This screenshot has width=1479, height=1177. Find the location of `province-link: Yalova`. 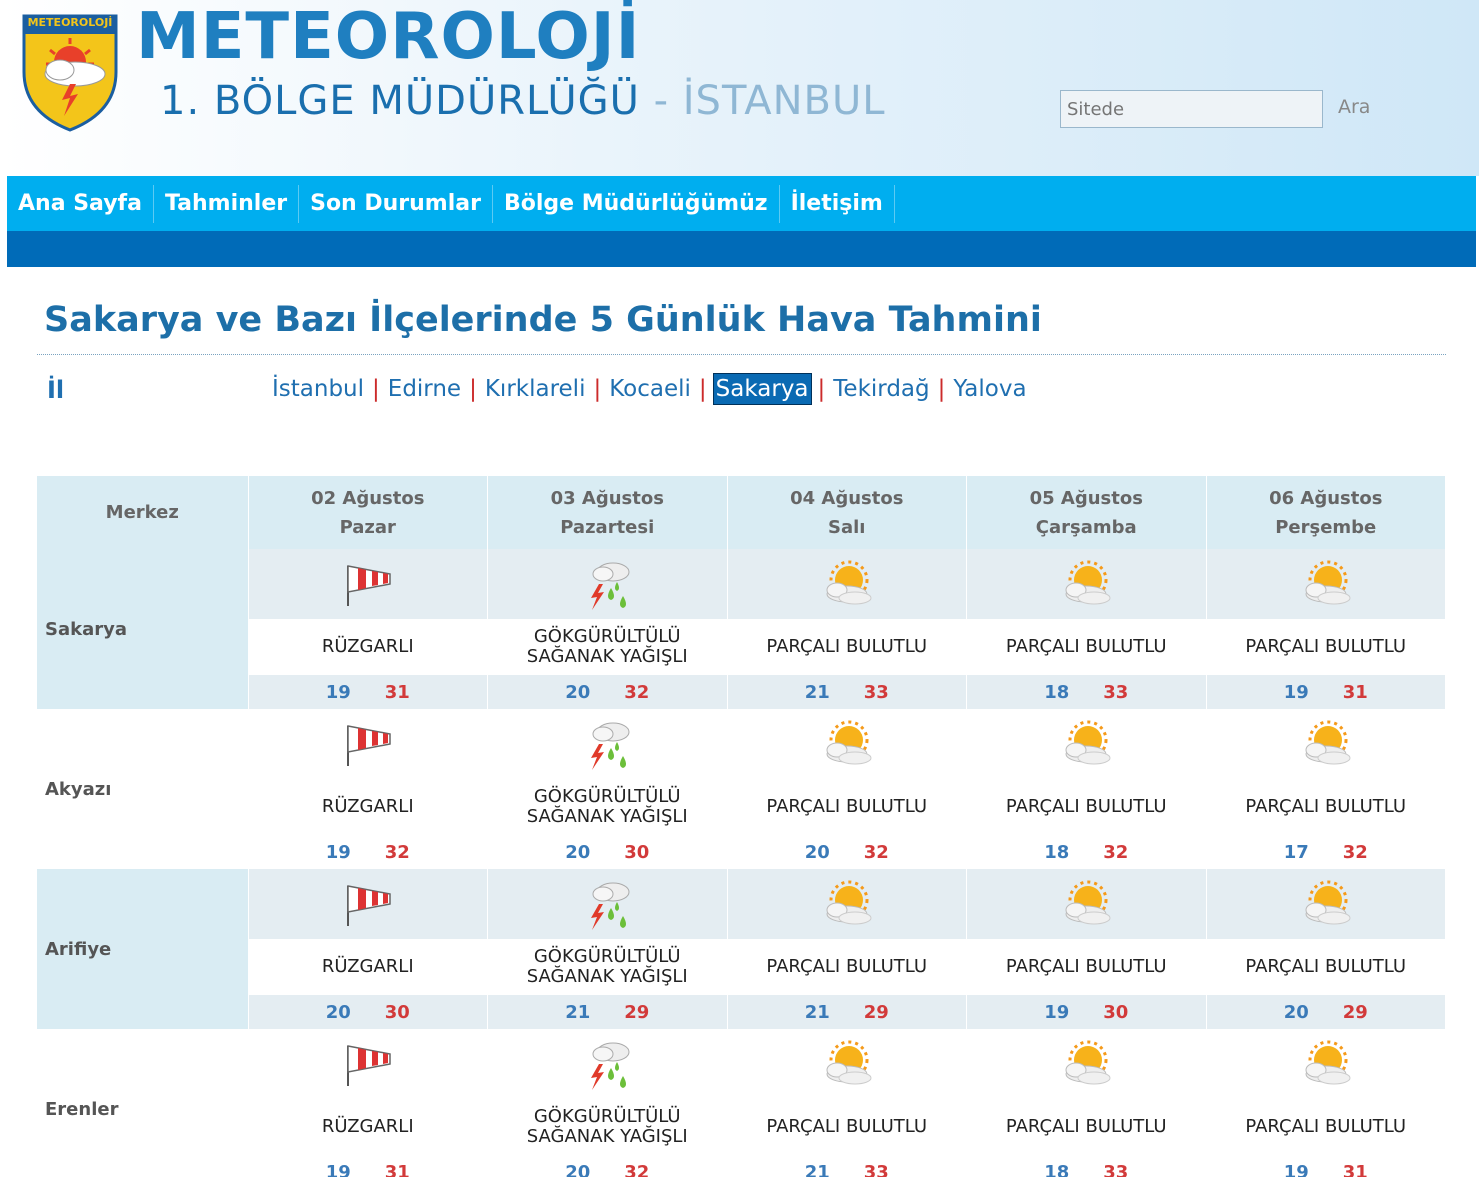

province-link: Yalova is located at coordinates (989, 389).